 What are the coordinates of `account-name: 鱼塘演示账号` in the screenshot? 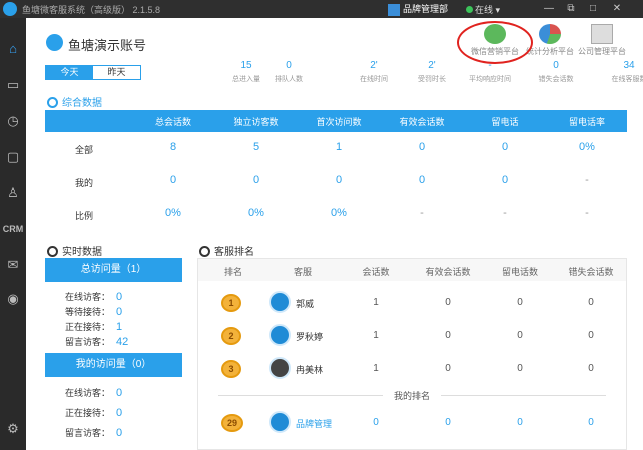 It's located at (107, 45).